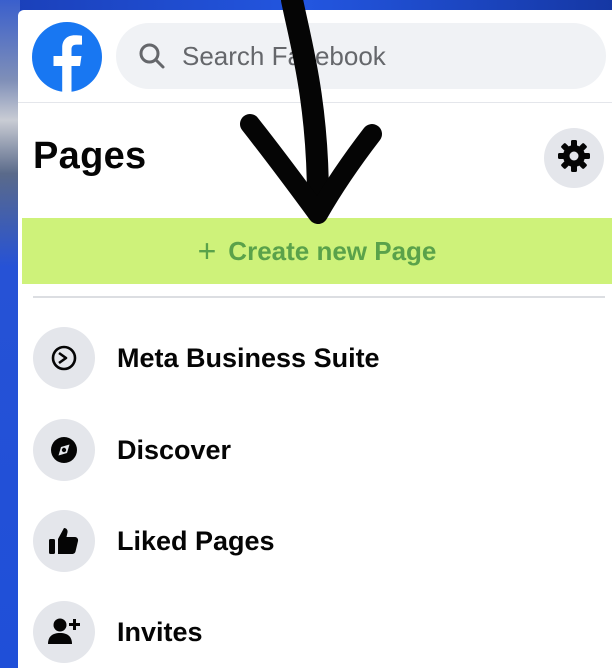  Describe the element at coordinates (152, 56) in the screenshot. I see `search-icon` at that location.